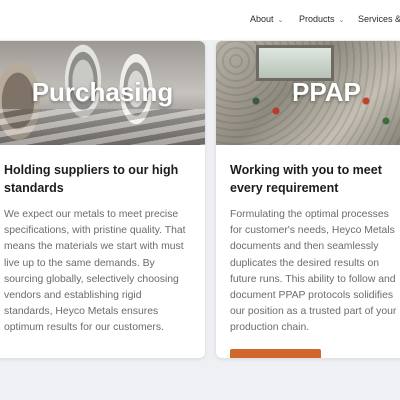 This screenshot has height=400, width=400. I want to click on nav-item-services: Services &, so click(379, 19).